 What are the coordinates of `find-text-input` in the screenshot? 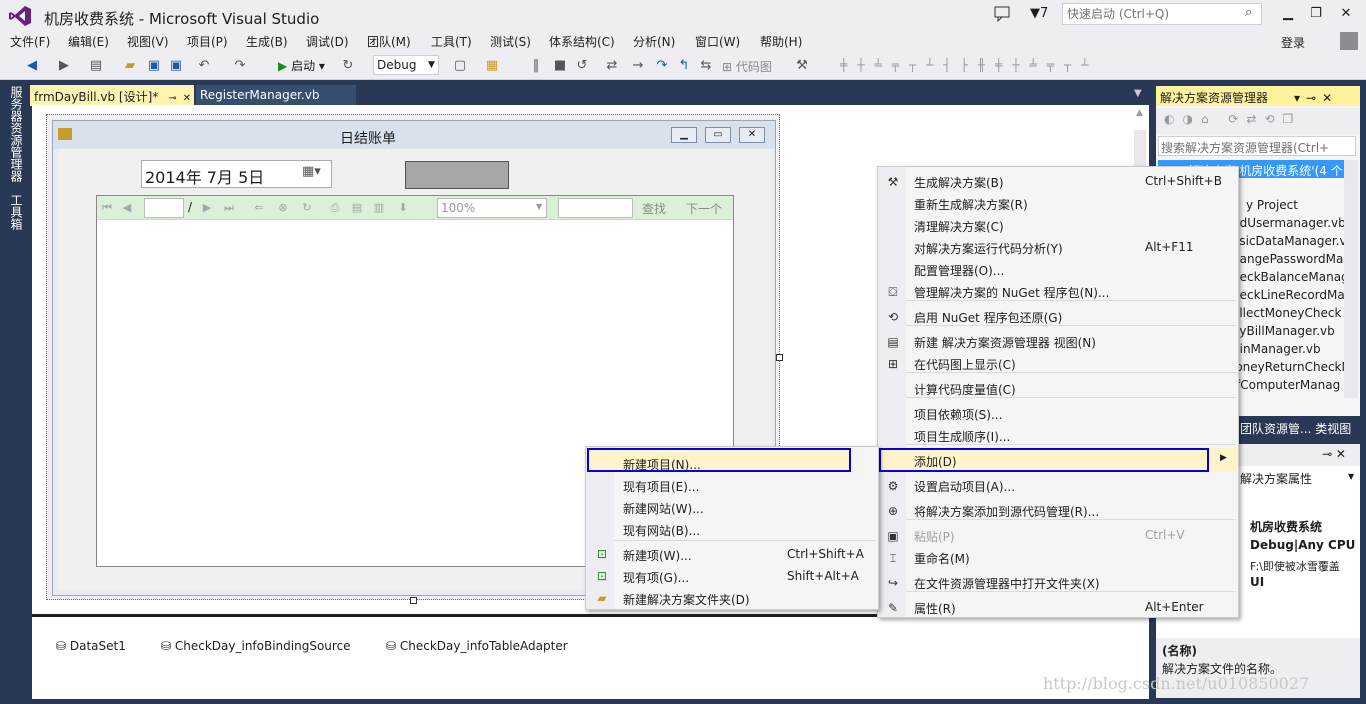 It's located at (595, 208).